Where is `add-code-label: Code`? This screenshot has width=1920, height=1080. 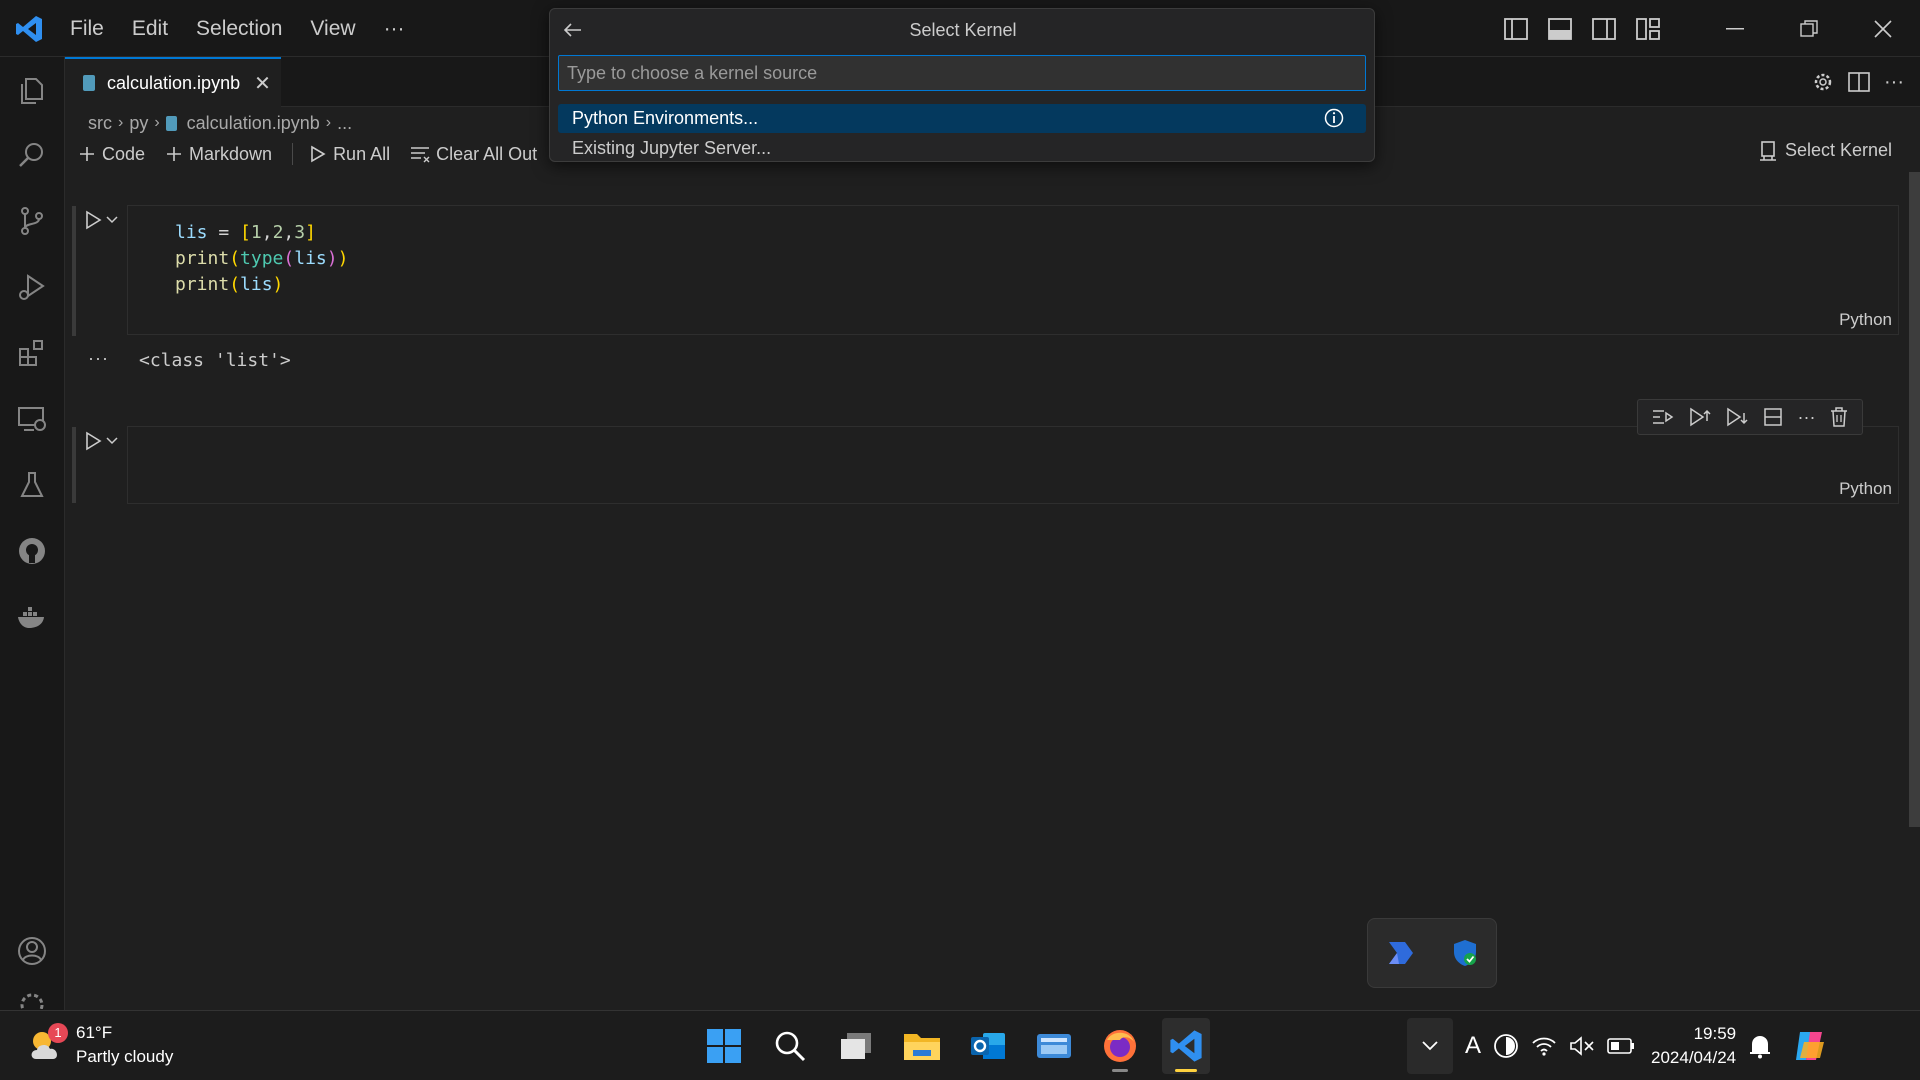 add-code-label: Code is located at coordinates (124, 153).